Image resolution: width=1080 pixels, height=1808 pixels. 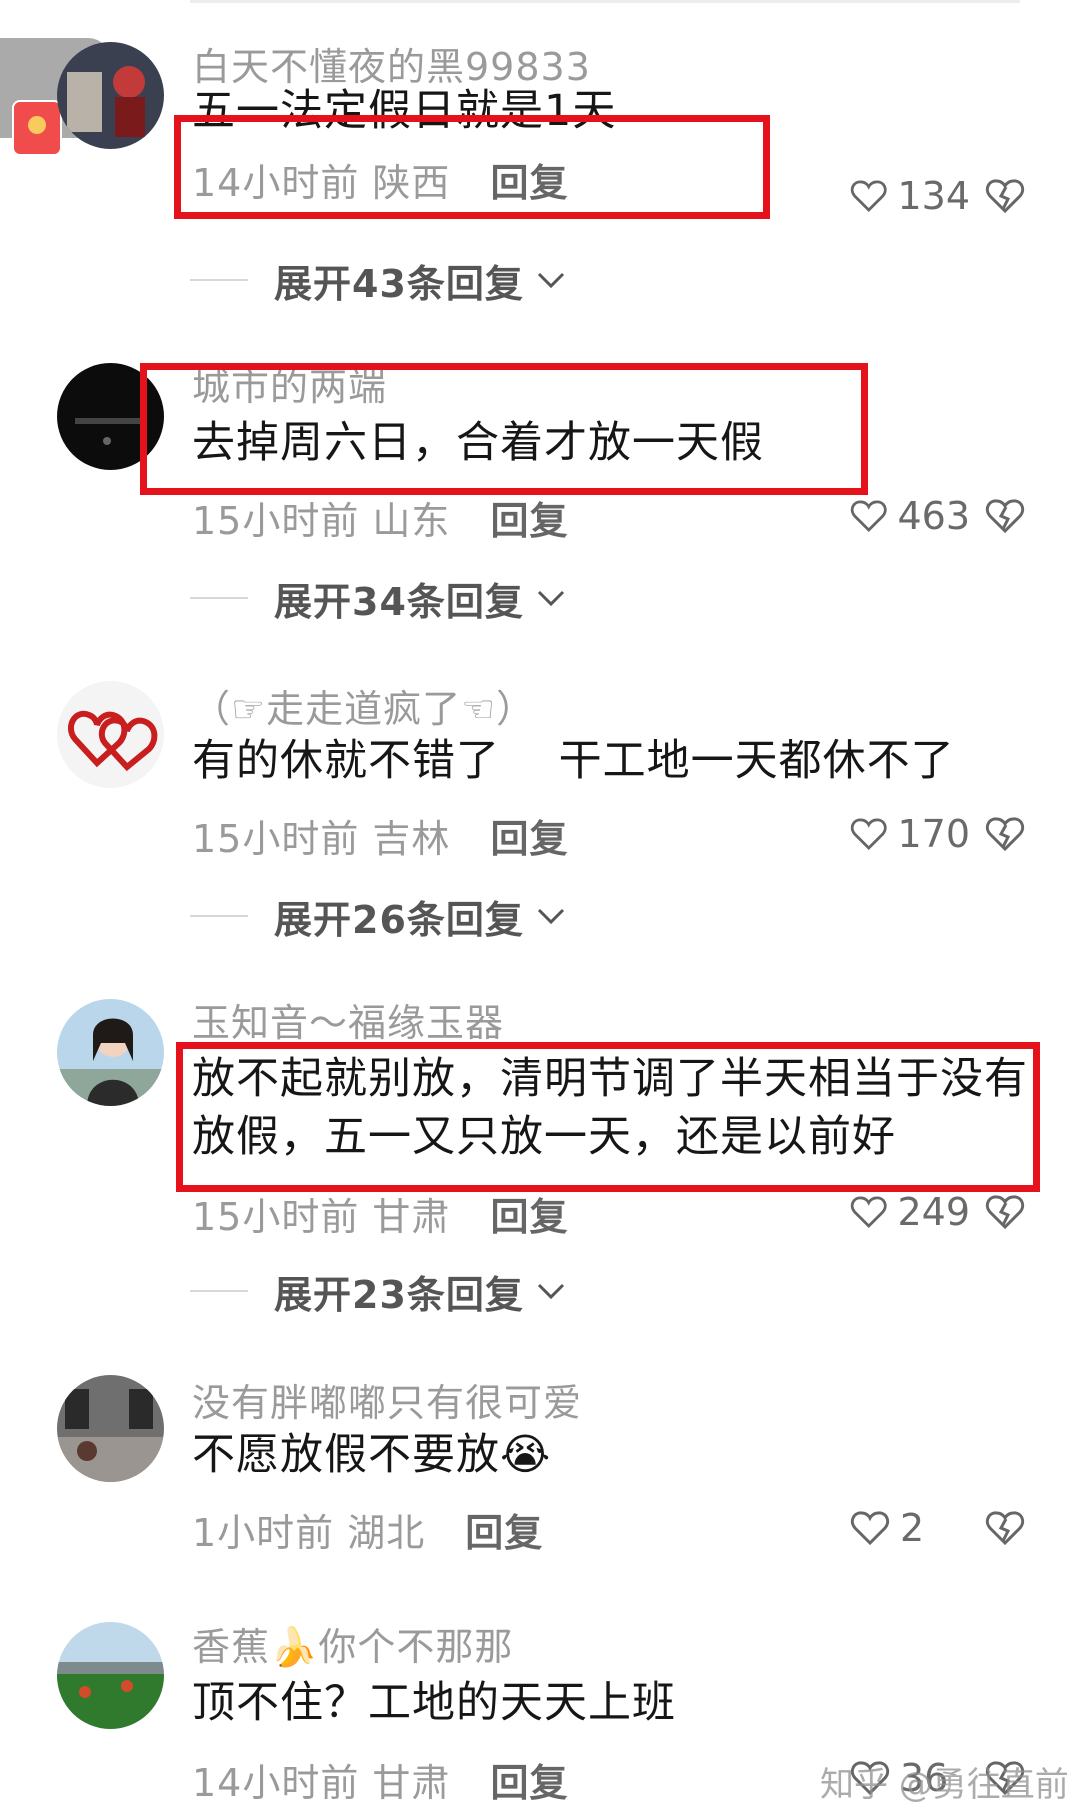 What do you see at coordinates (933, 196) in the screenshot?
I see `like-count: 134` at bounding box center [933, 196].